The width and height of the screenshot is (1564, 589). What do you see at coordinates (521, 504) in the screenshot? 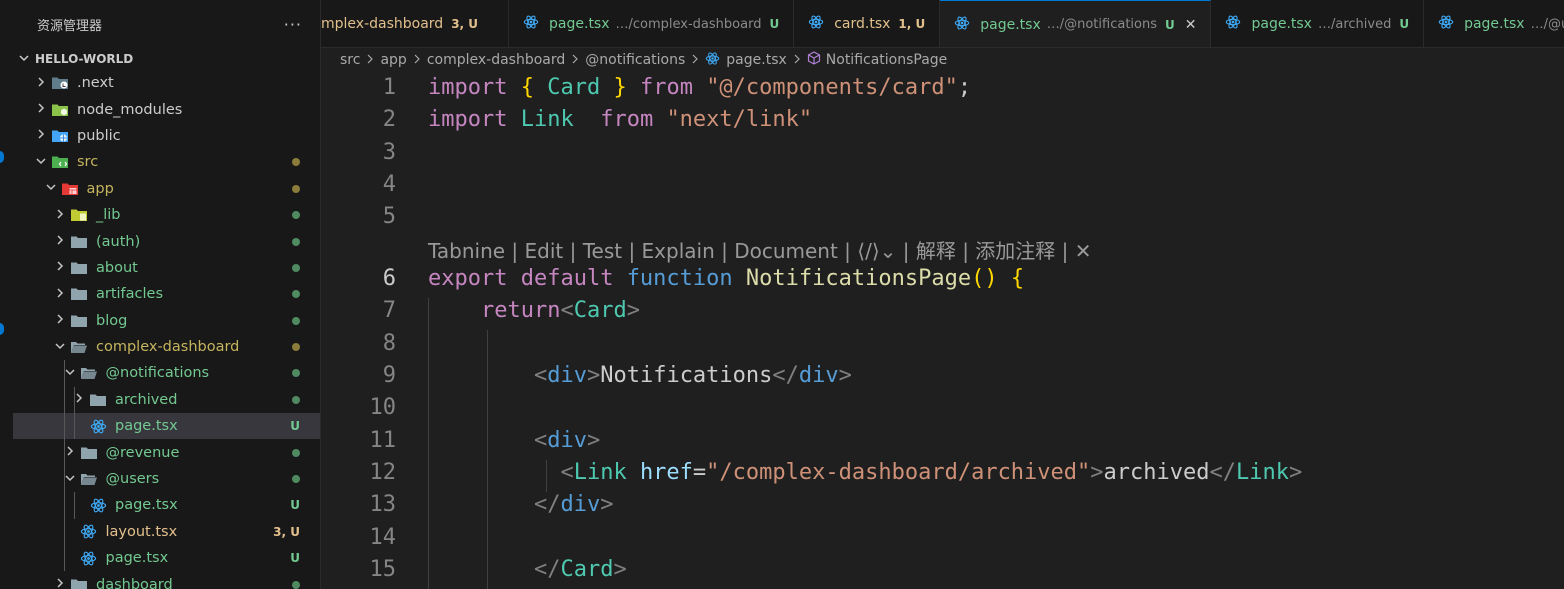
I see `code-line: </div>` at bounding box center [521, 504].